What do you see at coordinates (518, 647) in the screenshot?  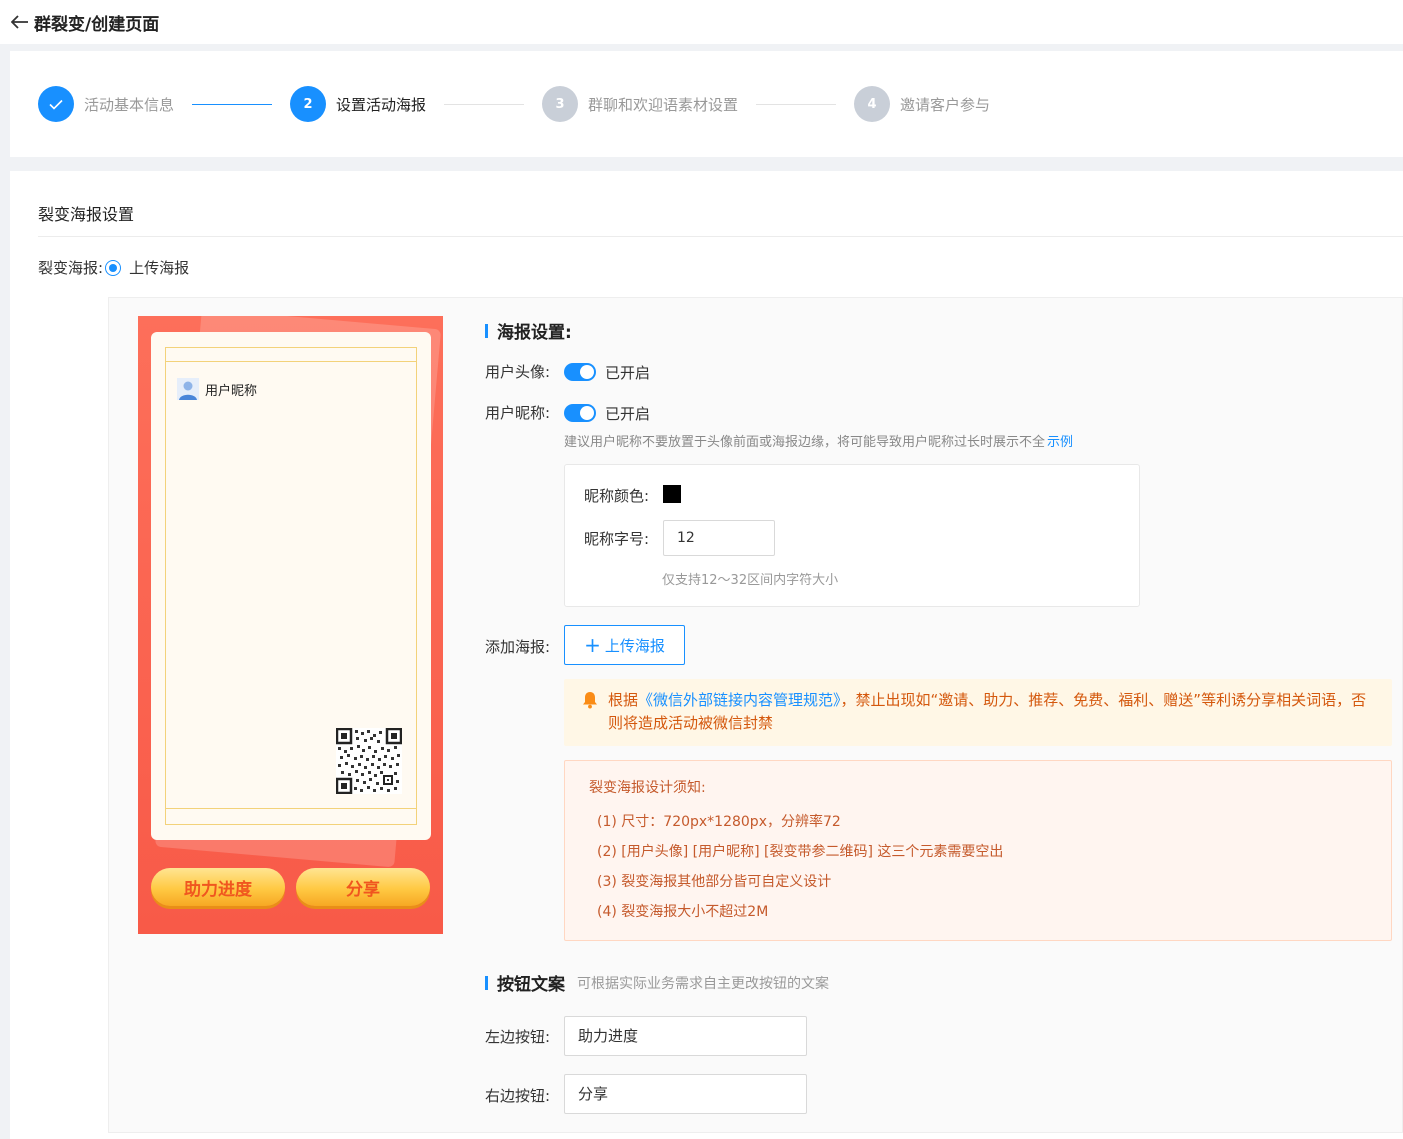 I see `add-poster-label: 添加海报:` at bounding box center [518, 647].